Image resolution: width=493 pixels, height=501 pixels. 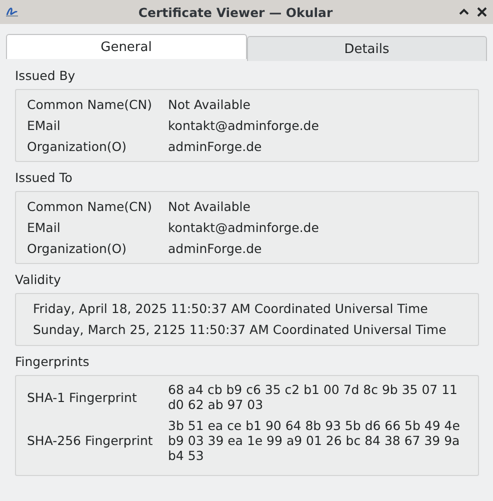 I want to click on fingerprint-text: b4 53, so click(x=186, y=455).